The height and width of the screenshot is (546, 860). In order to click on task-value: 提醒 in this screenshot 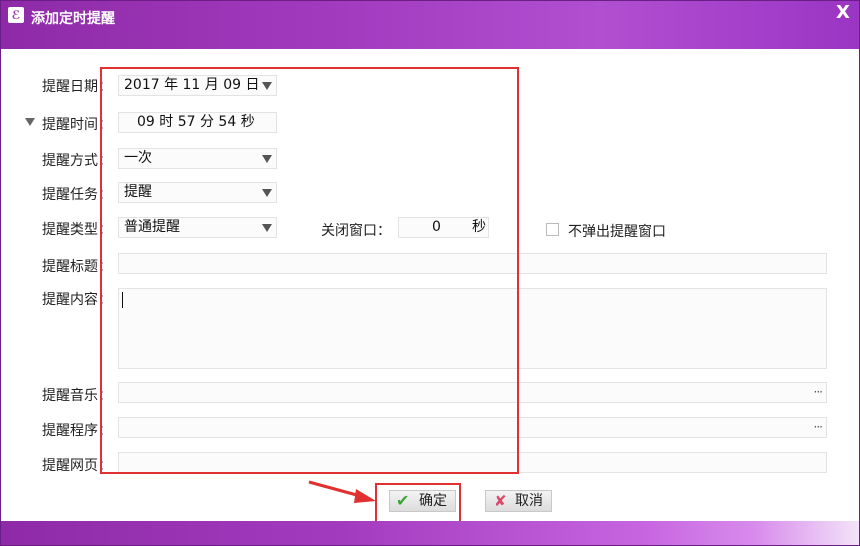, I will do `click(138, 192)`.